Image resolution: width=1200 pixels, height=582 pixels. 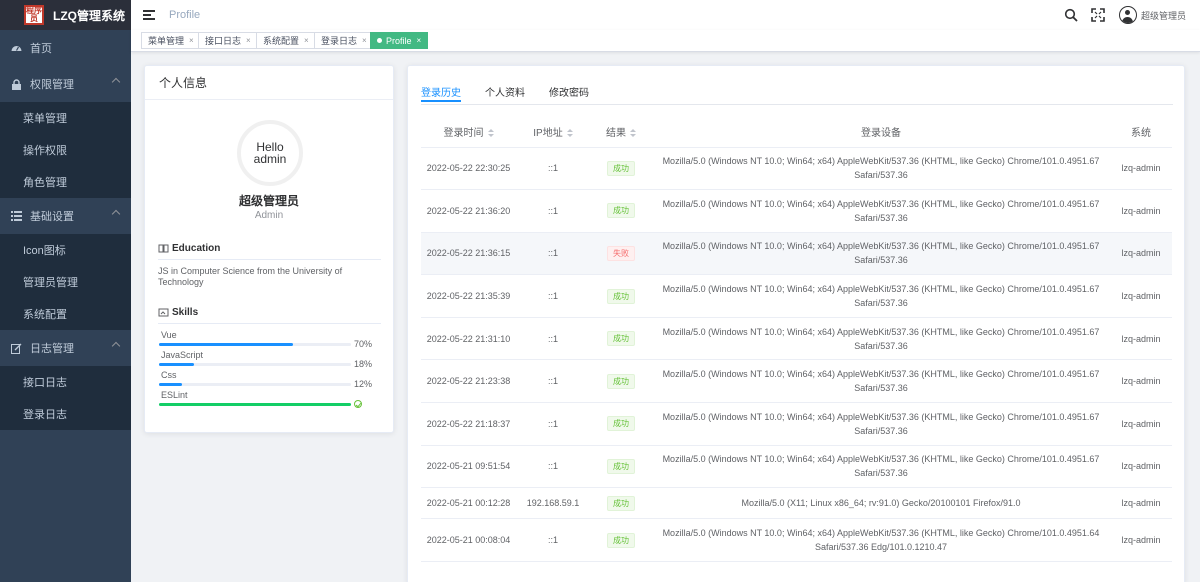 I want to click on user-avatar, so click(x=1127, y=15).